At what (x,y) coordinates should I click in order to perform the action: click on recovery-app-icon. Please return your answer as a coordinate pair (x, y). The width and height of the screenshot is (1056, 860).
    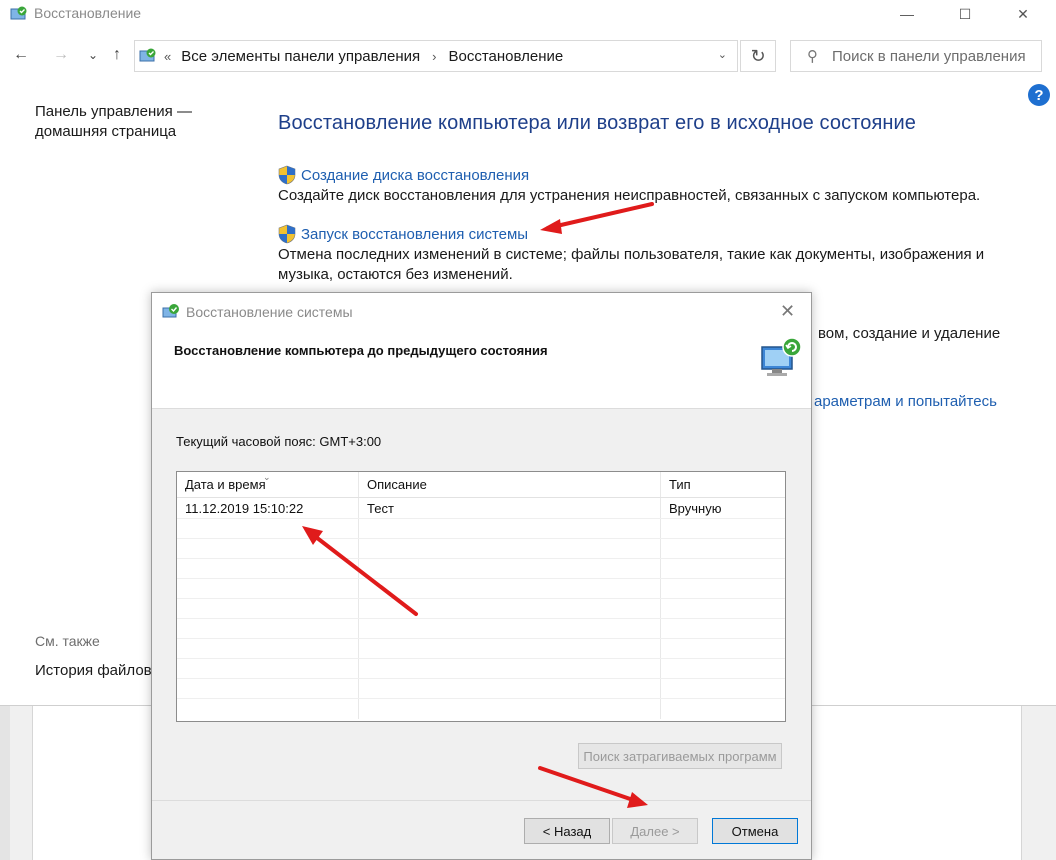
    Looking at the image, I should click on (18, 13).